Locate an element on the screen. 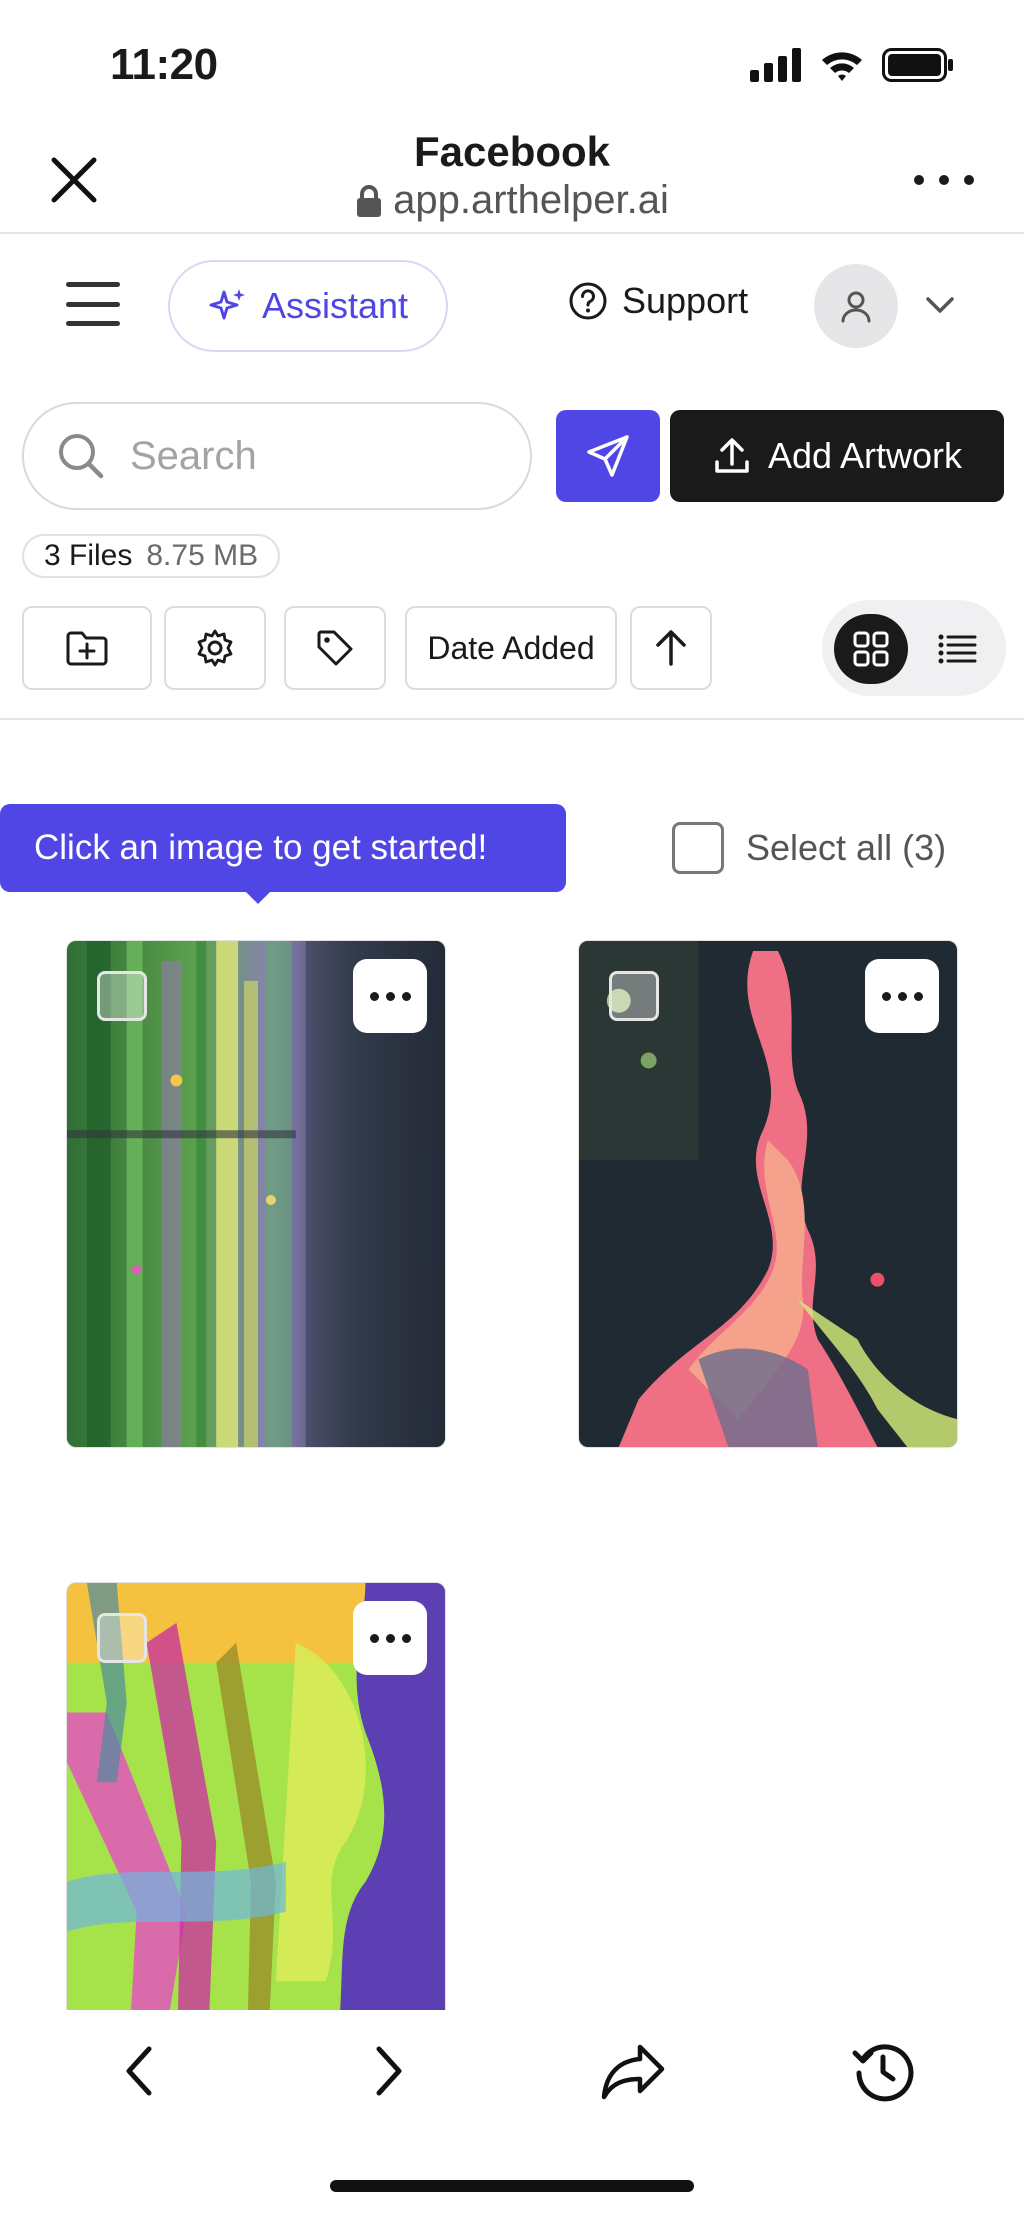 This screenshot has width=1024, height=2216. chevron-right-icon is located at coordinates (389, 2071).